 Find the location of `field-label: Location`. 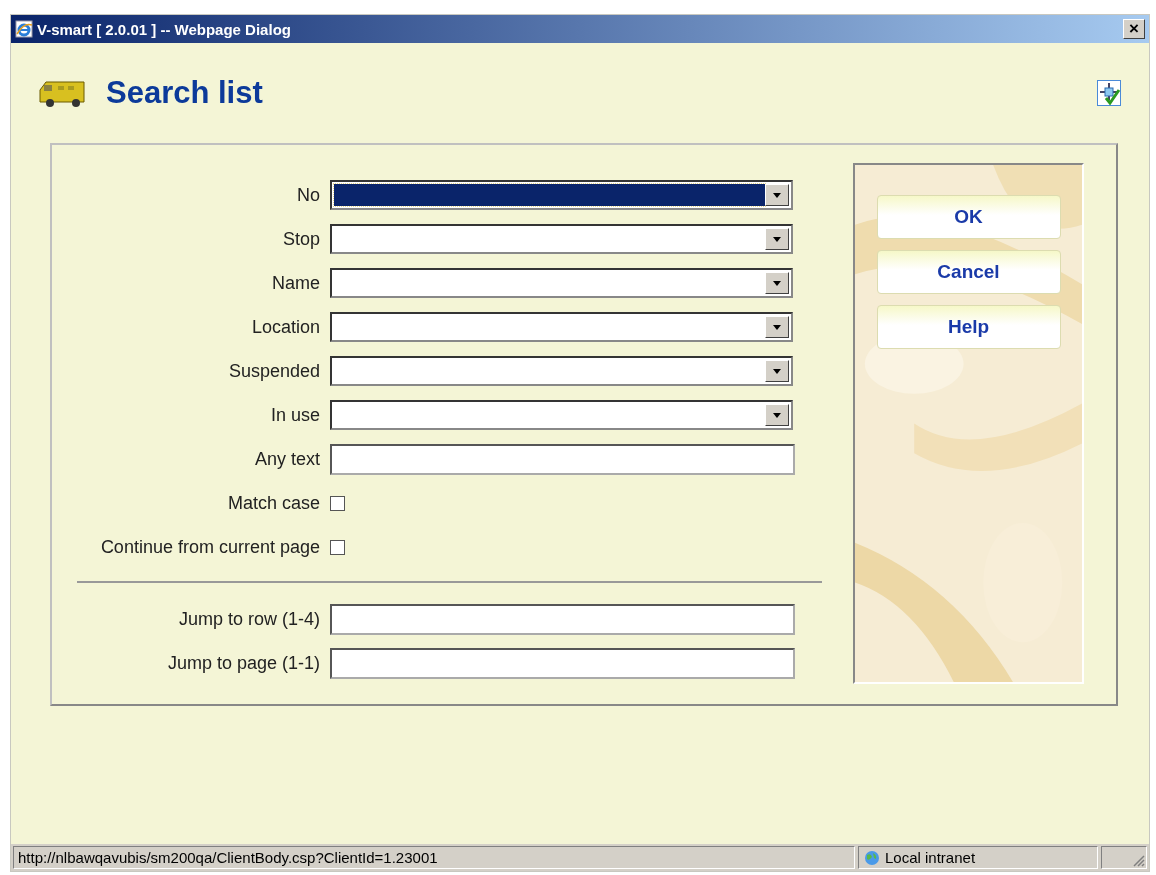

field-label: Location is located at coordinates (285, 327).